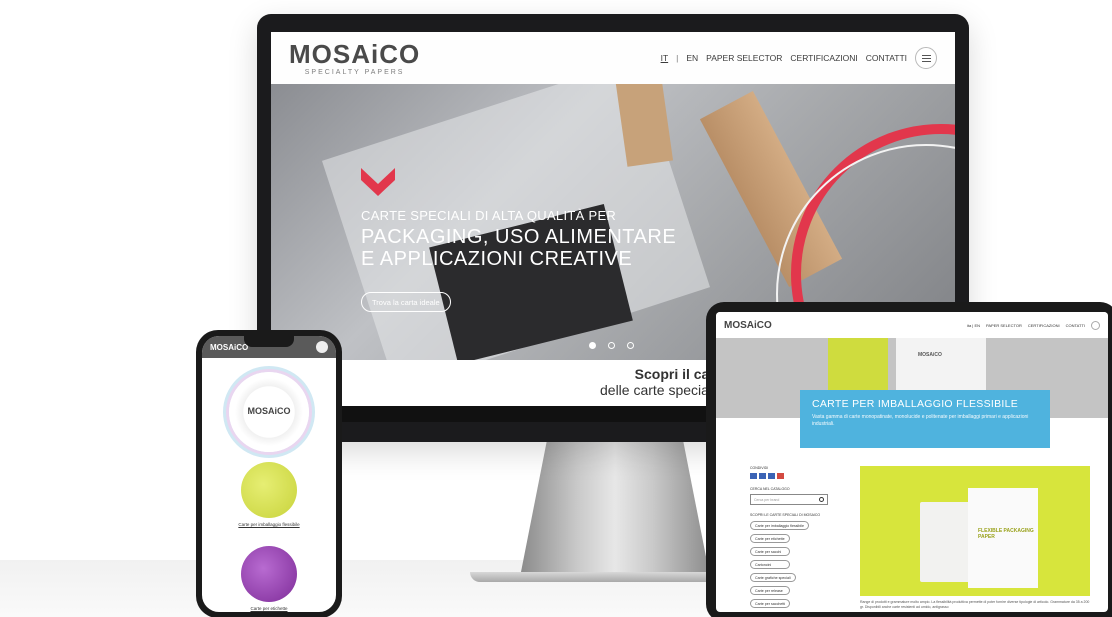 This screenshot has height=617, width=1112. What do you see at coordinates (886, 58) in the screenshot?
I see `nav-contatti: CONTATTI` at bounding box center [886, 58].